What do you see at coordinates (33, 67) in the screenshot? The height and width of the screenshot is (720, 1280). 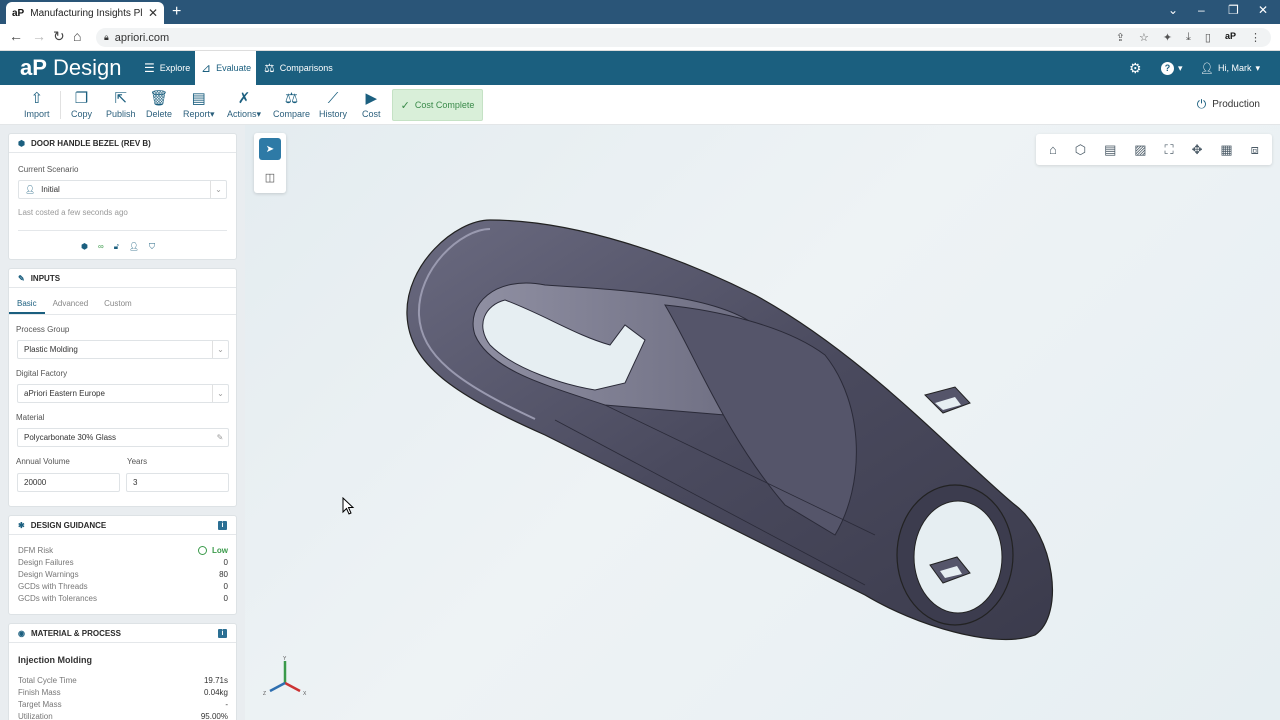 I see `logo-ap: aP` at bounding box center [33, 67].